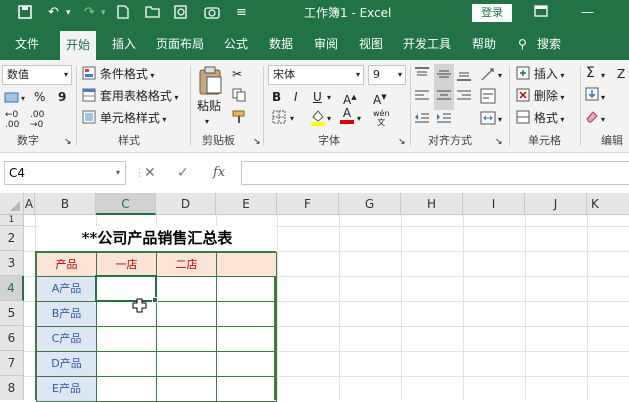 The height and width of the screenshot is (402, 629). I want to click on save-icon, so click(25, 14).